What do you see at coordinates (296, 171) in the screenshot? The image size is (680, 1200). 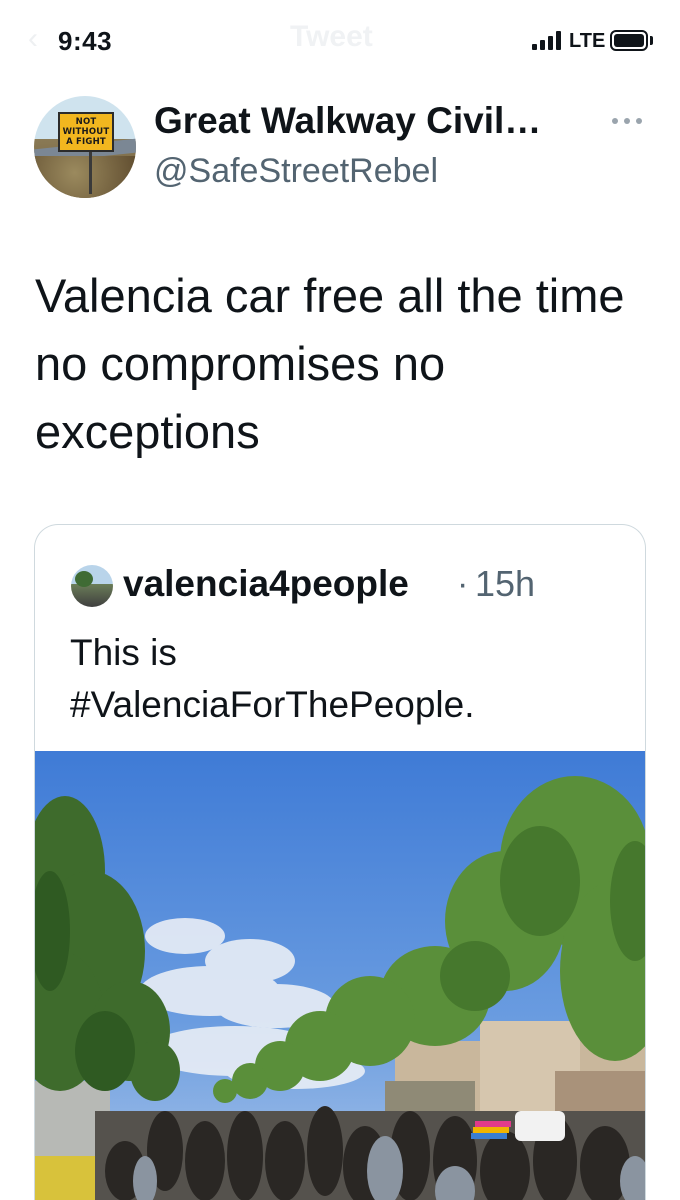 I see `author-handle: @SafeStreetRebel` at bounding box center [296, 171].